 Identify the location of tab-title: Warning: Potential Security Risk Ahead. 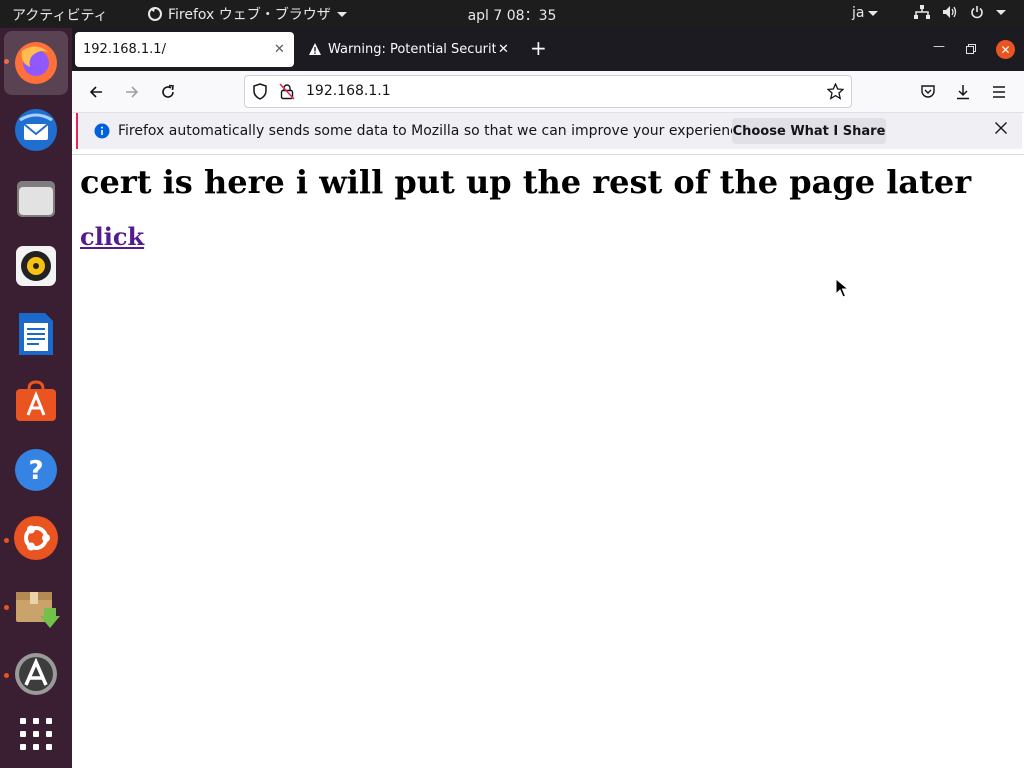
(412, 49).